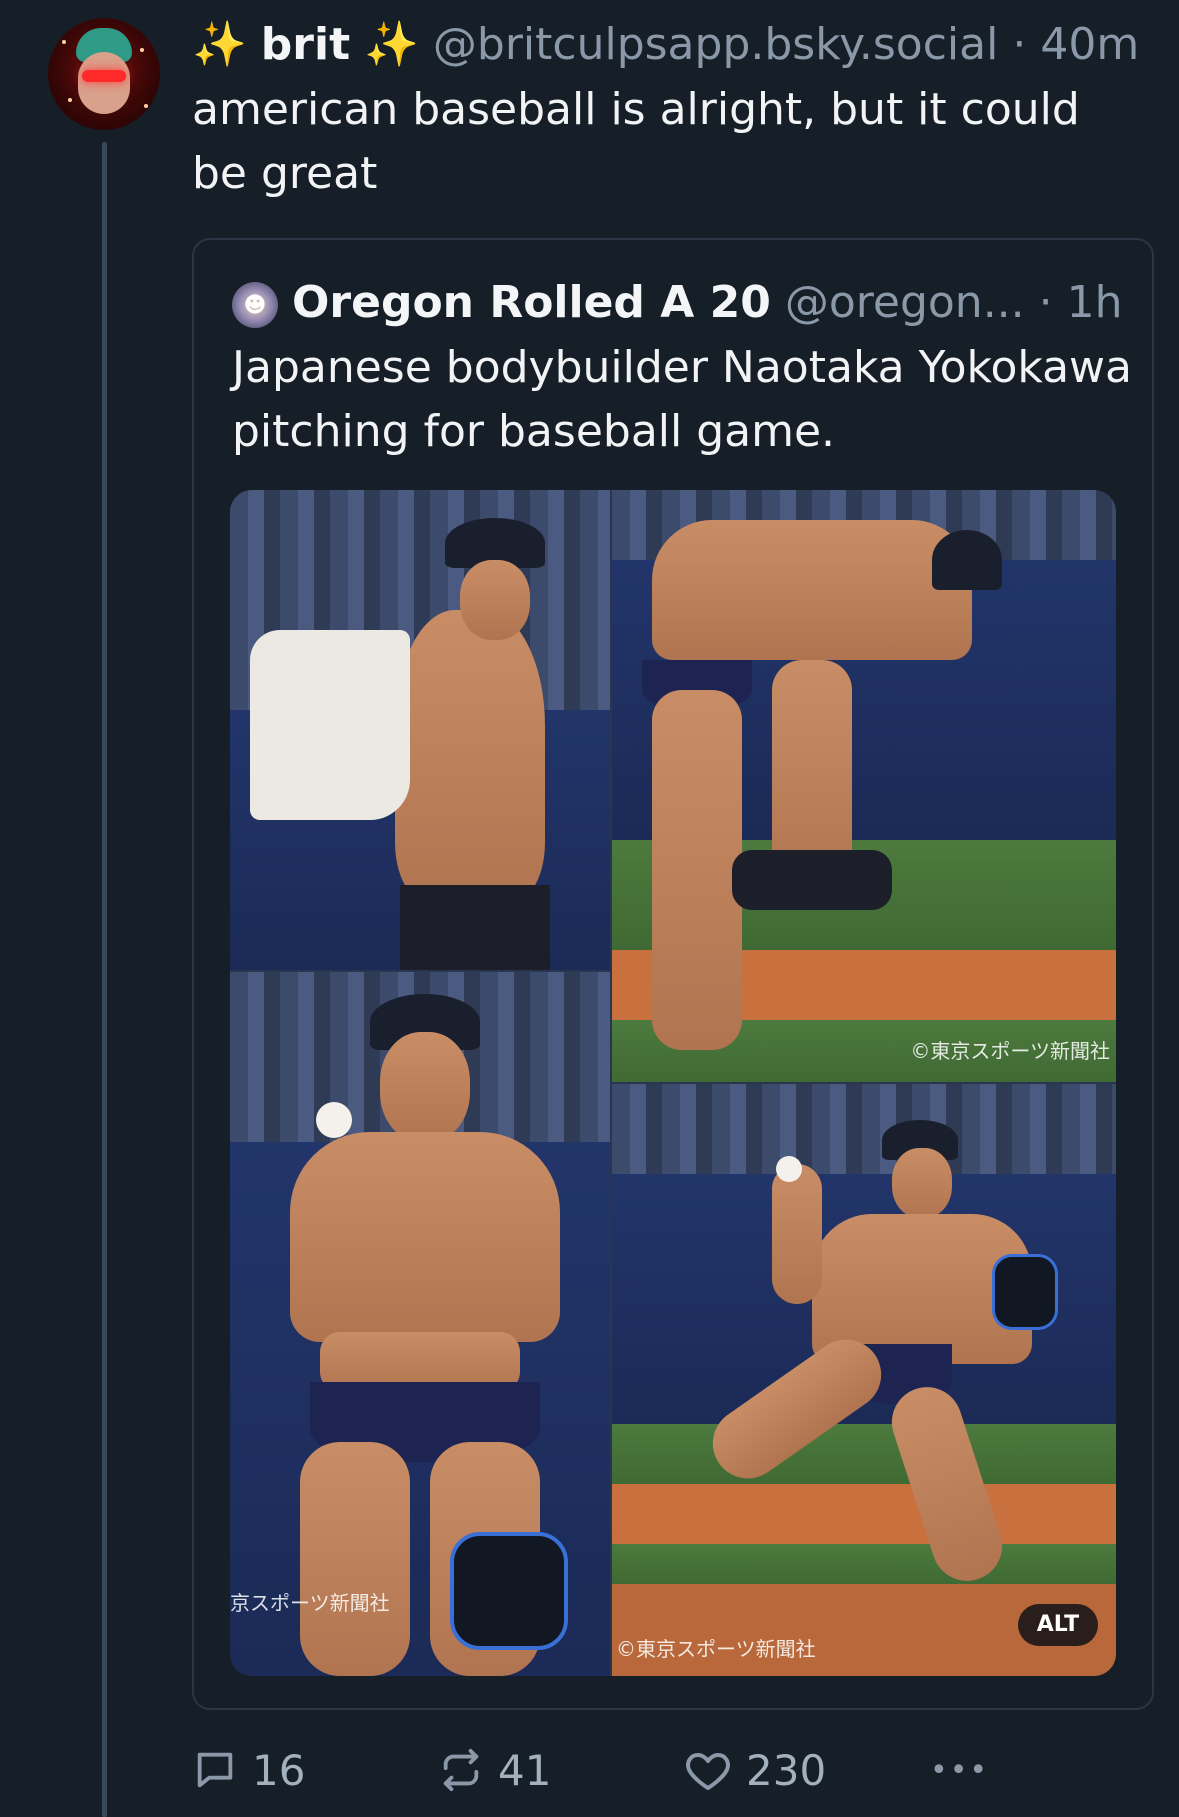 The width and height of the screenshot is (1179, 1817). I want to click on action-bar: 16 41 230 •••, so click(672, 1770).